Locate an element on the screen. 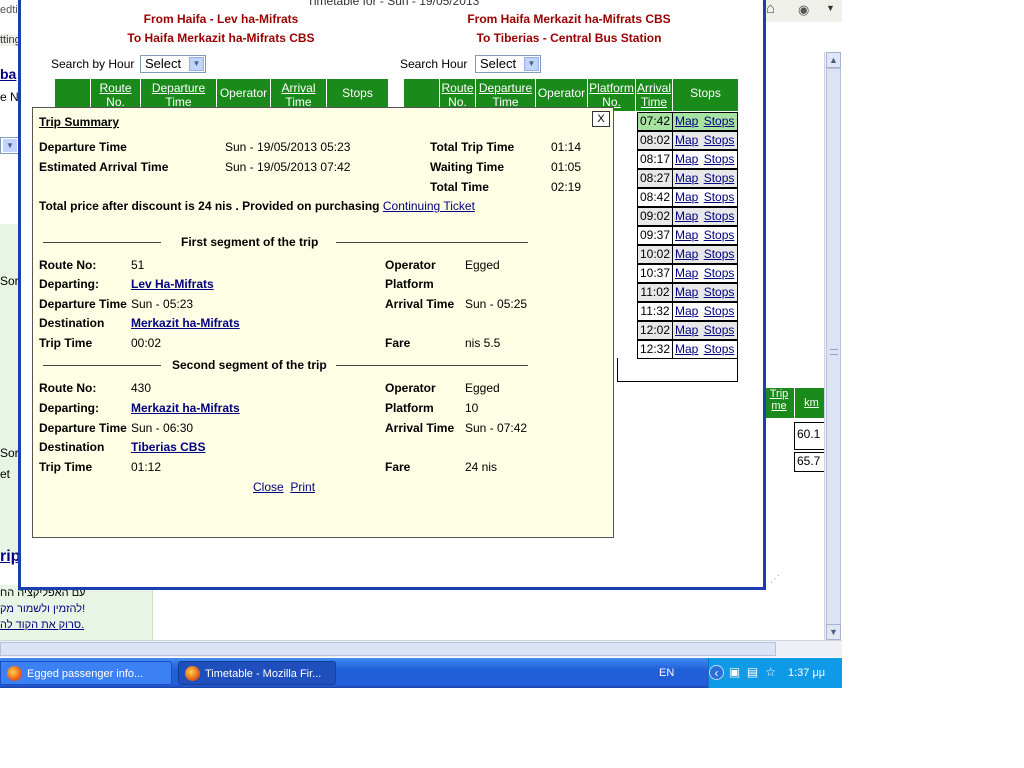 Image resolution: width=1024 pixels, height=768 pixels. fare-value: 24 nis is located at coordinates (481, 467).